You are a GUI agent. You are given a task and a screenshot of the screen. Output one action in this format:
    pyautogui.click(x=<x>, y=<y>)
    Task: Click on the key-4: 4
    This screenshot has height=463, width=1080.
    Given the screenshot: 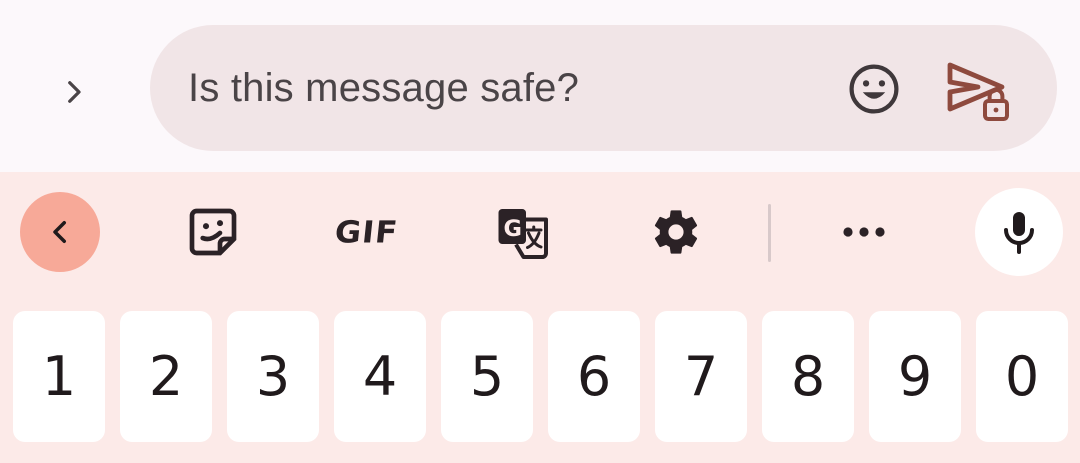 What is the action you would take?
    pyautogui.click(x=380, y=376)
    